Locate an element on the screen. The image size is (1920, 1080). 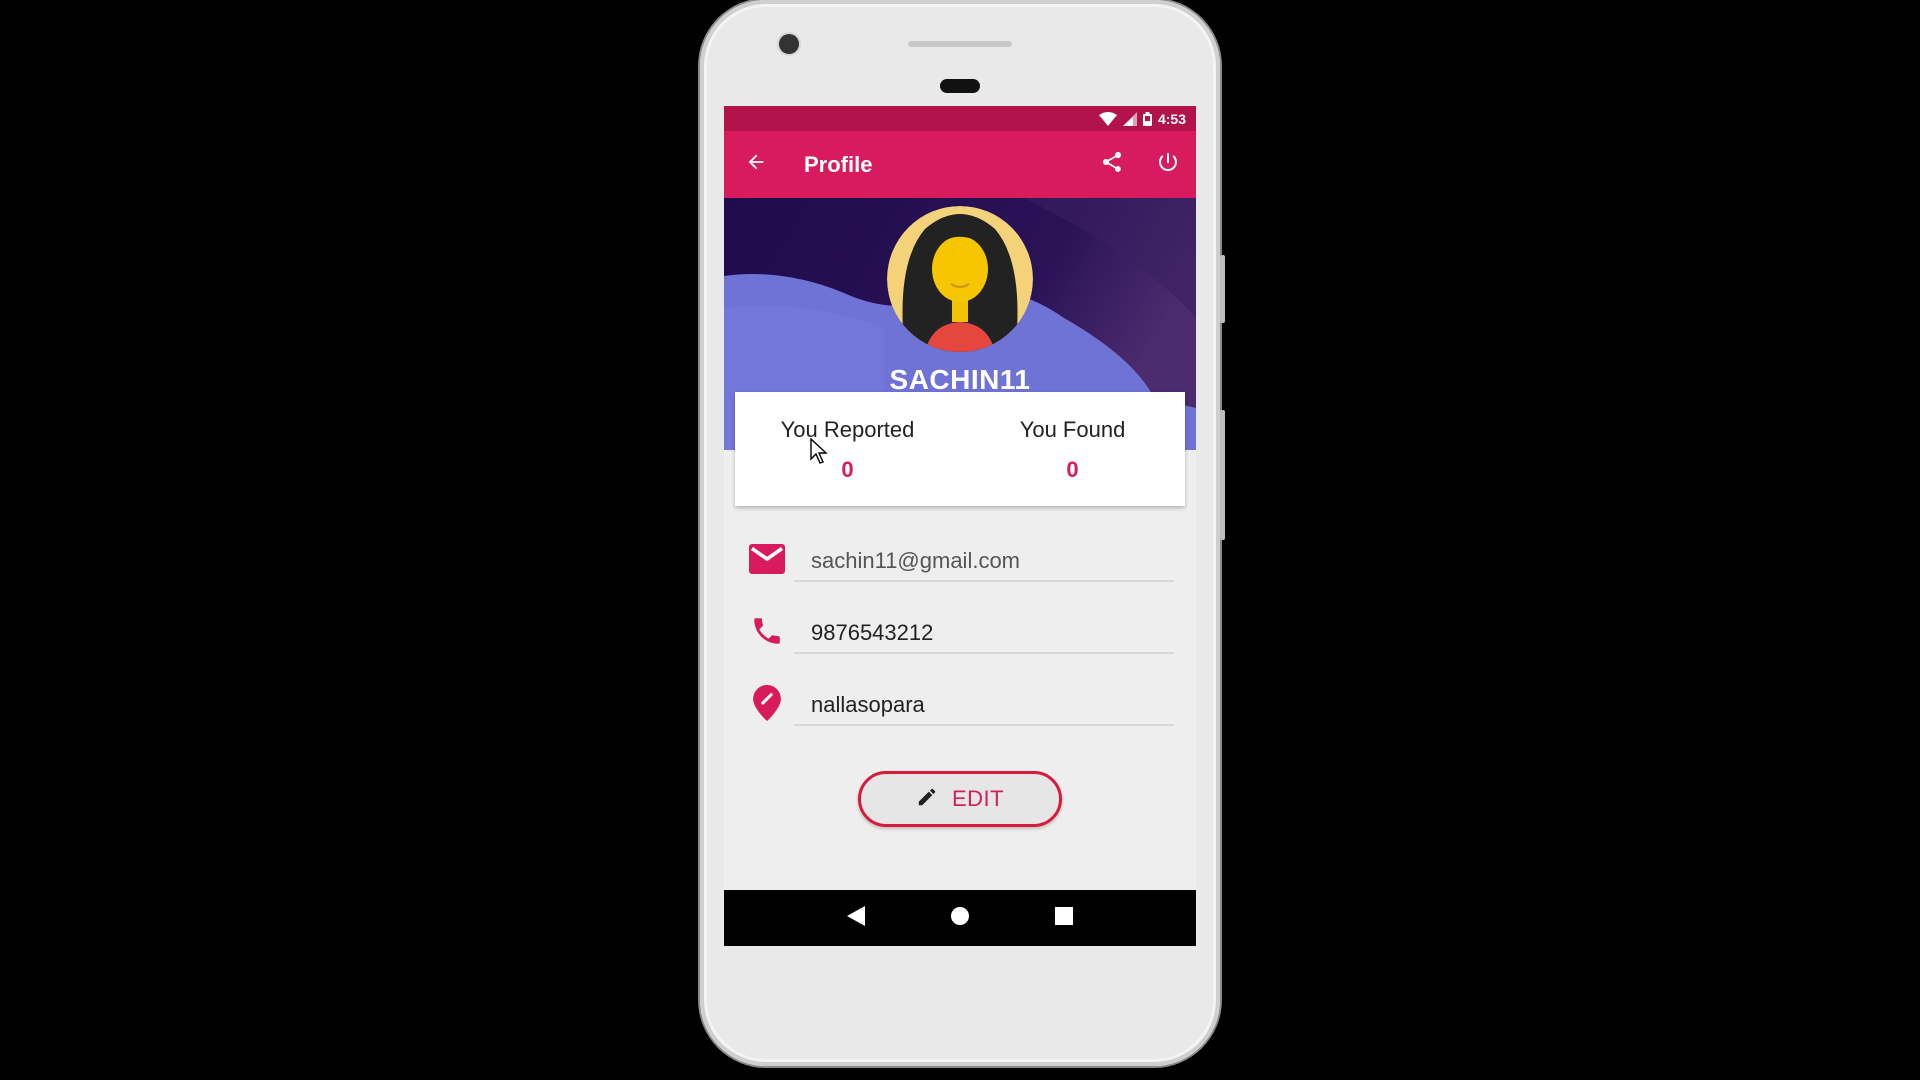
home-circle-icon is located at coordinates (960, 918).